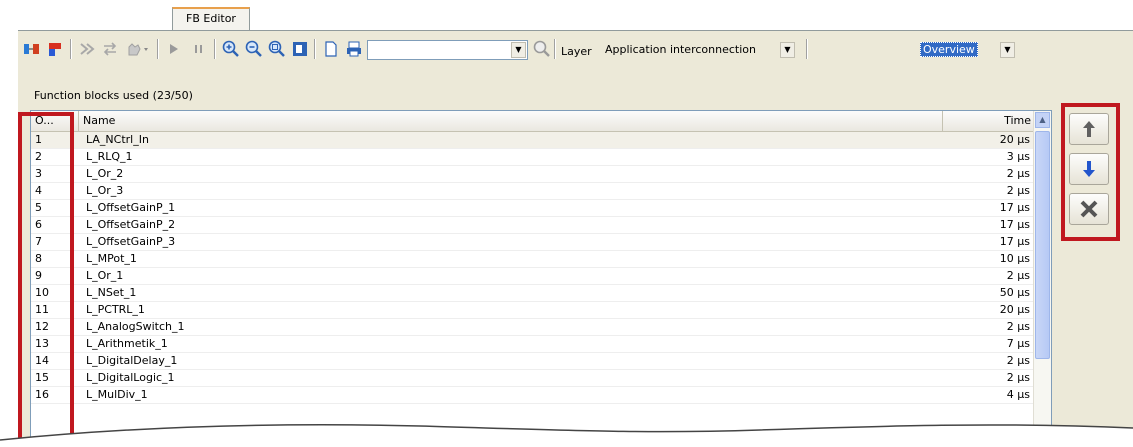 The width and height of the screenshot is (1133, 447). Describe the element at coordinates (1018, 156) in the screenshot. I see `time-cell: 3 µs` at that location.